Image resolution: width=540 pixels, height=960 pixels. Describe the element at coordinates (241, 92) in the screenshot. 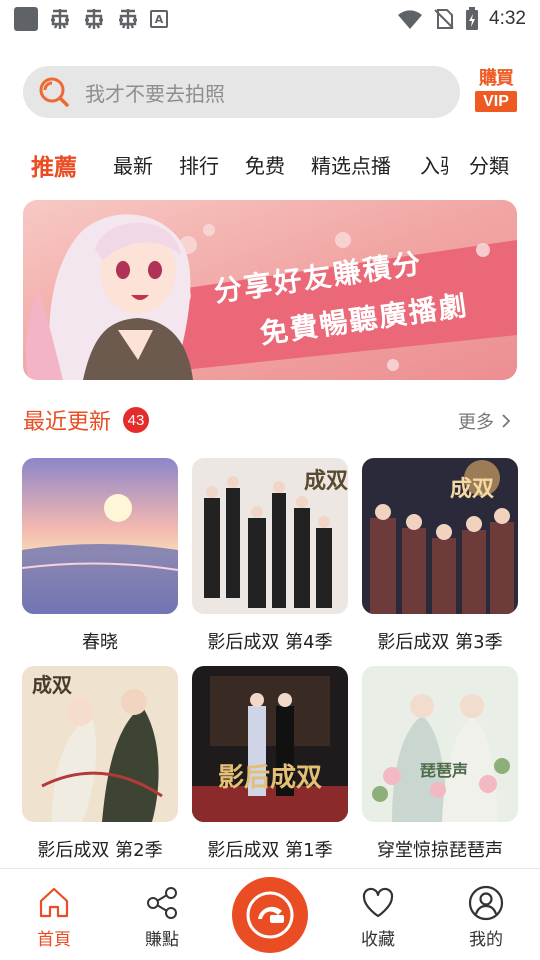

I see `search-input: 我才不要去拍照` at that location.